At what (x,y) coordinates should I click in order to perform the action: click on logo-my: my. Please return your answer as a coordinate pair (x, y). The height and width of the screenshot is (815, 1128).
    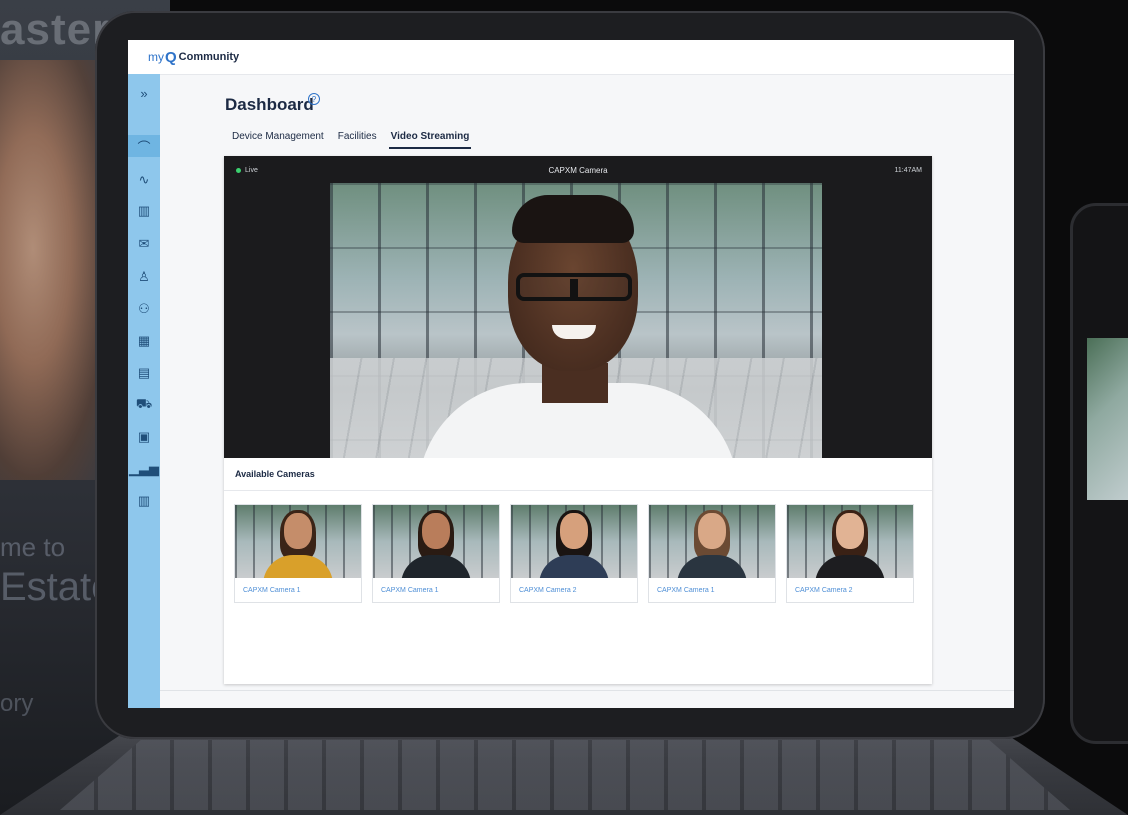
    Looking at the image, I should click on (156, 57).